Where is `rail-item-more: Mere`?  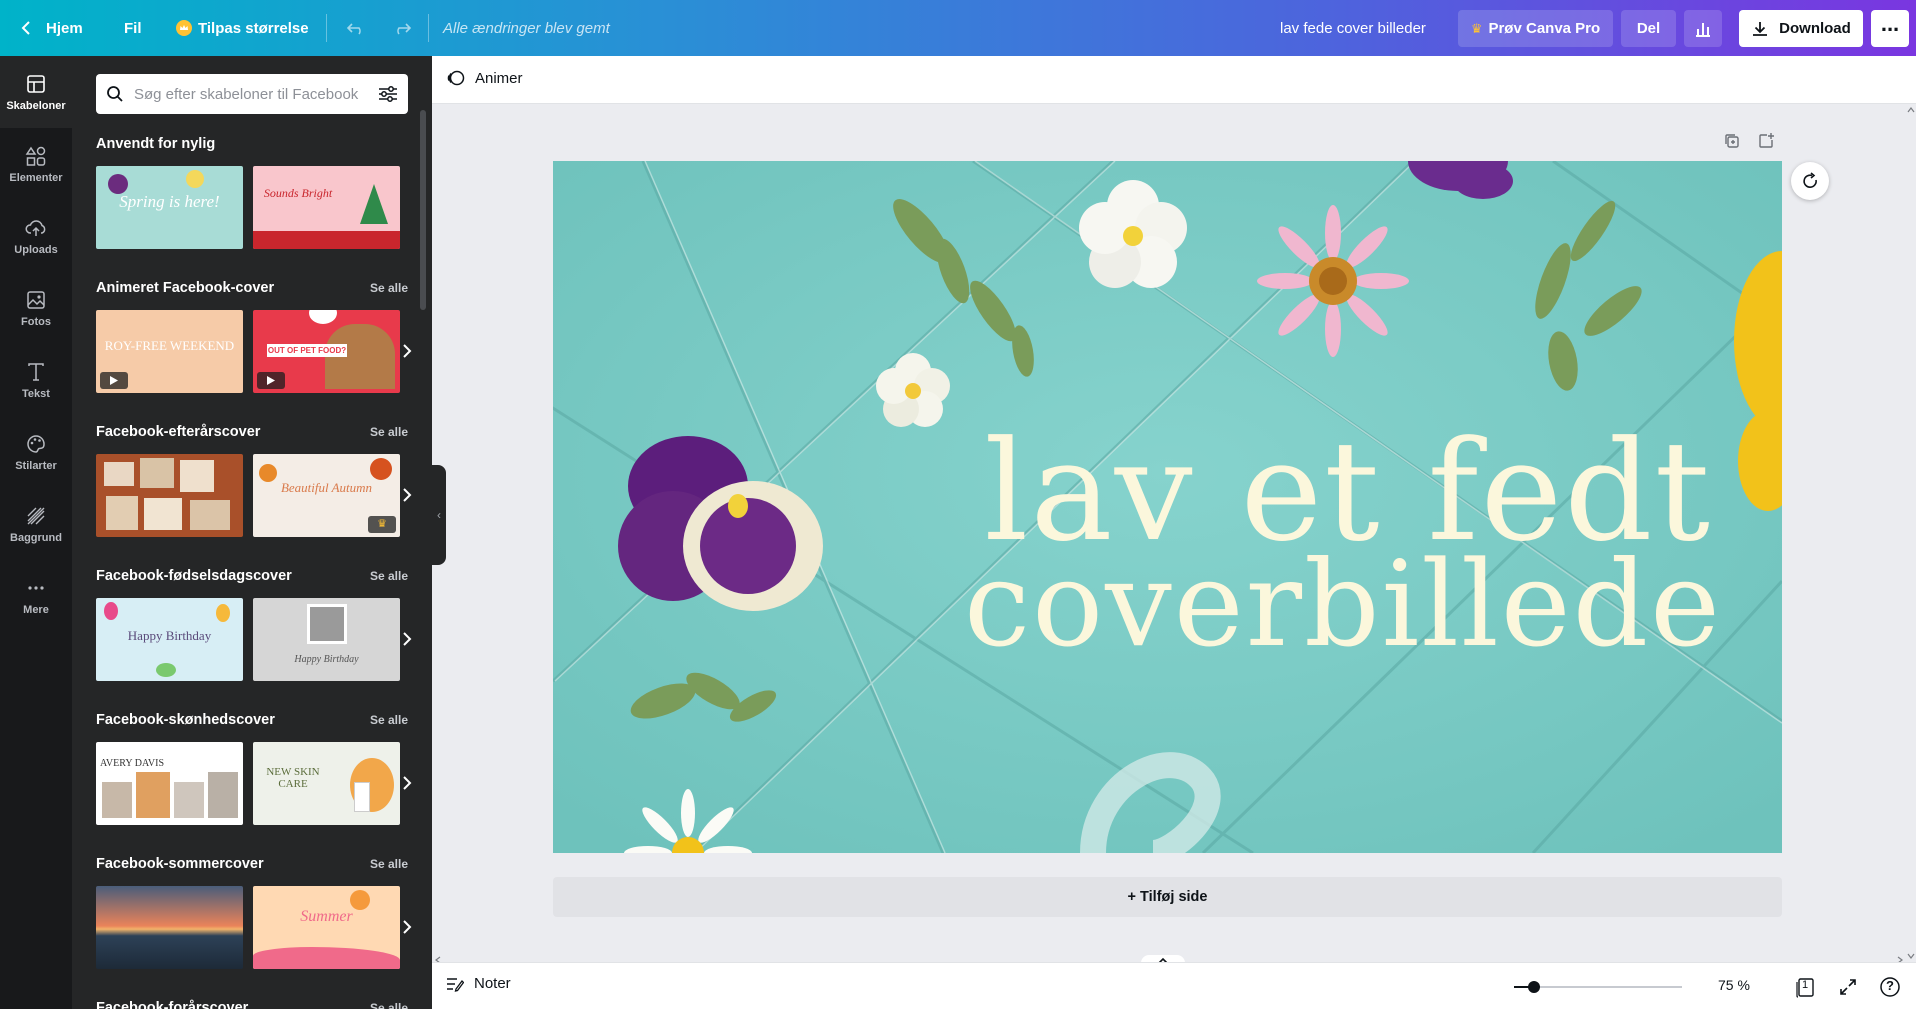 rail-item-more: Mere is located at coordinates (36, 596).